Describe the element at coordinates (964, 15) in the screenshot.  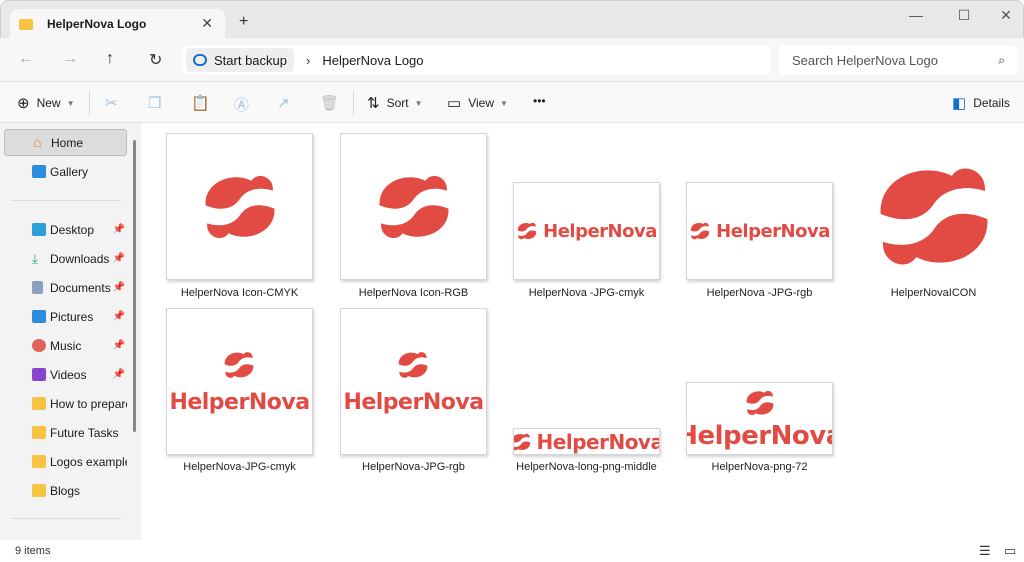
I see `maximize-button: ☐` at that location.